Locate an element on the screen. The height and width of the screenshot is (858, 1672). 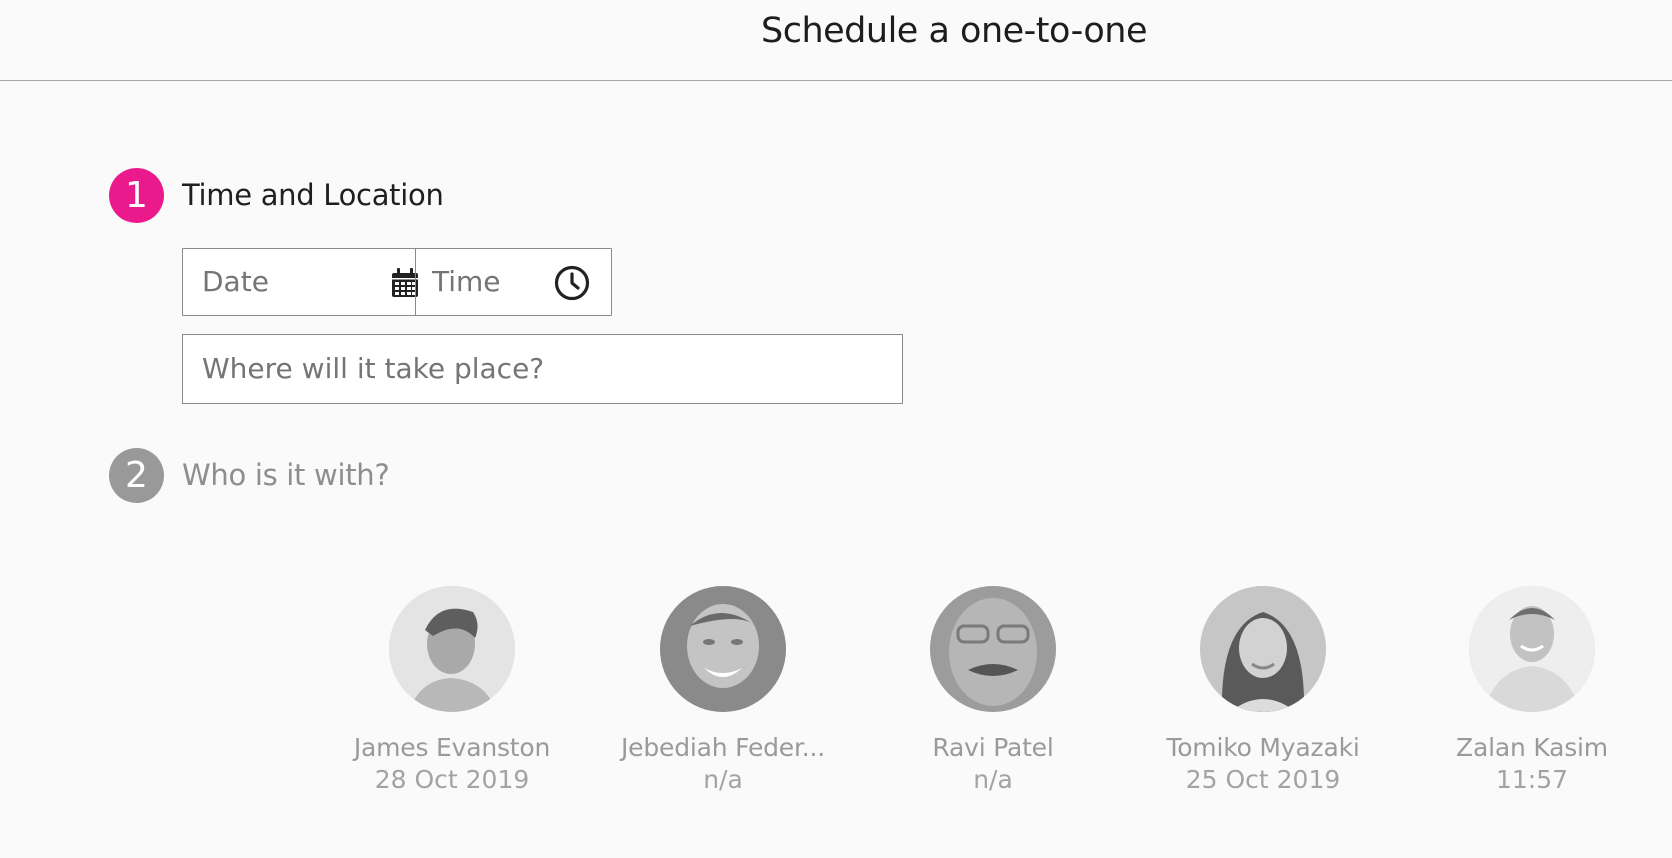
step-1-badge: 1 is located at coordinates (136, 195).